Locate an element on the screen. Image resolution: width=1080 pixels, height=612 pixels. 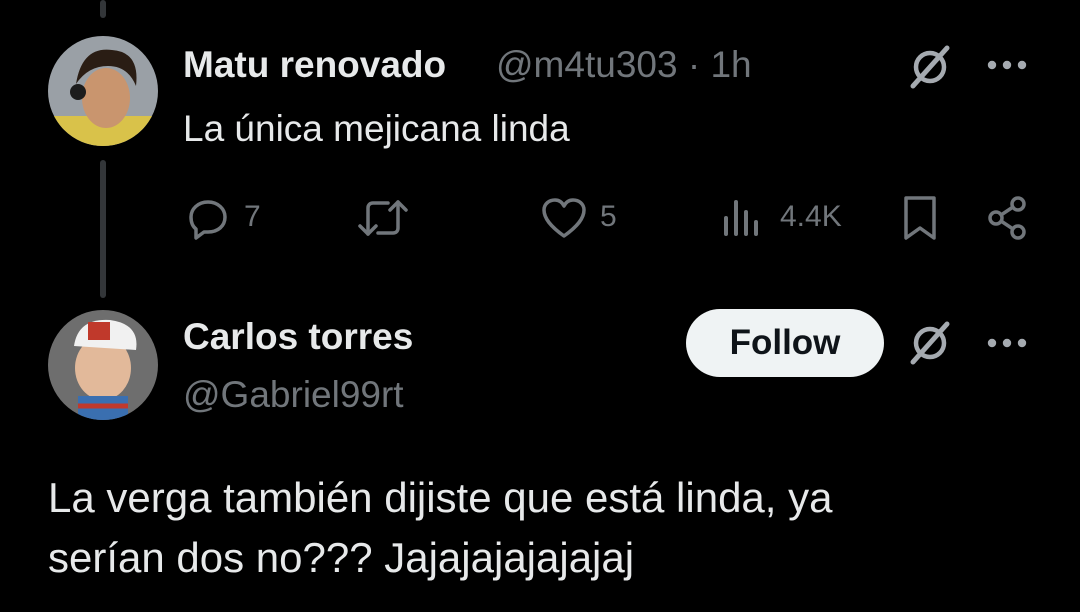
reply-text-line: serían dos no??? Jajajajajajajaj is located at coordinates (341, 557).